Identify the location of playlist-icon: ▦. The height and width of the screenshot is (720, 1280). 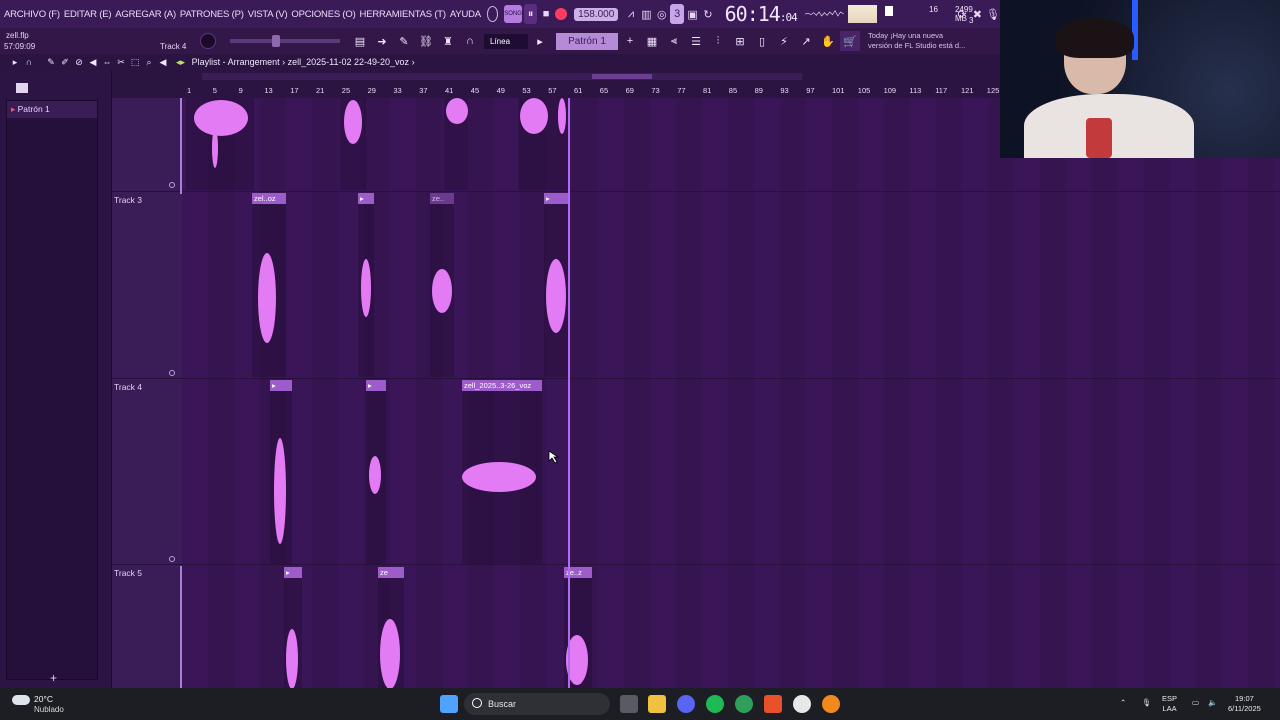
(652, 41).